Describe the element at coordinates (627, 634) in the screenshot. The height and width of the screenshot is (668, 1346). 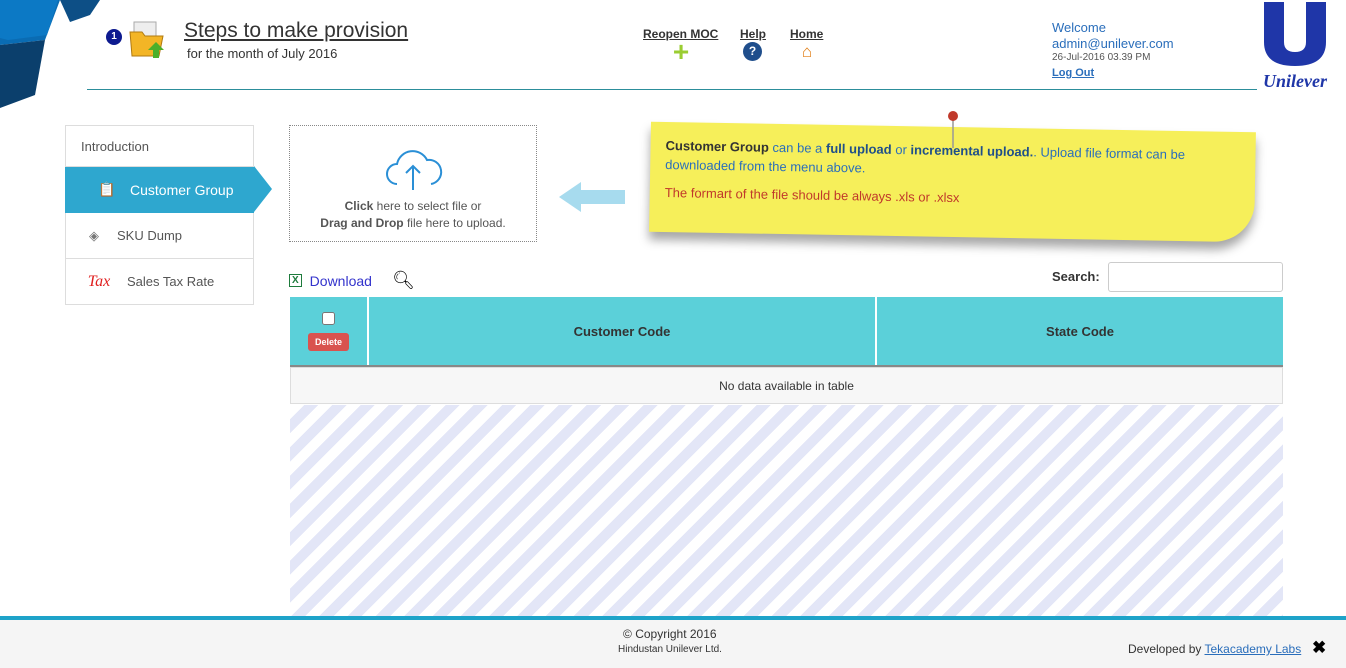
I see `copyright-icon: ©` at that location.